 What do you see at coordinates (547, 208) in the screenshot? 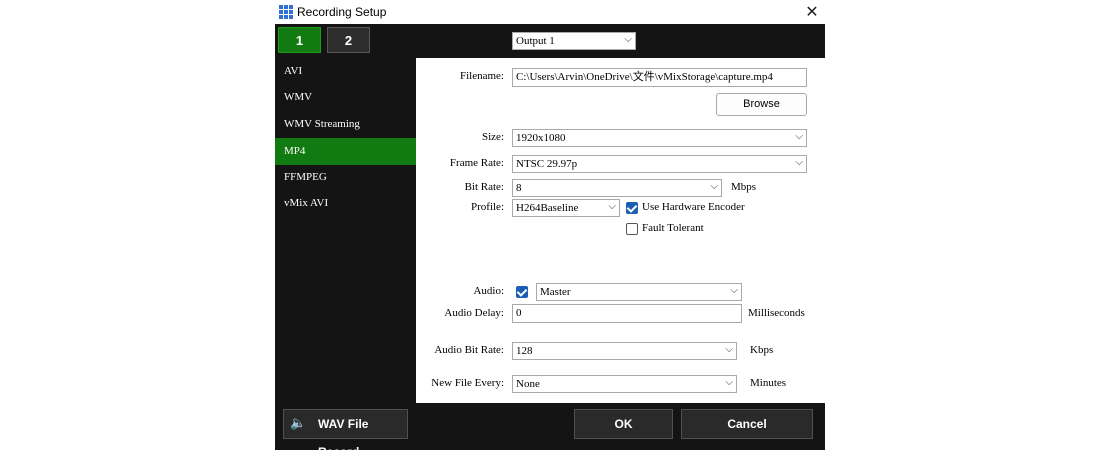
I see `profile-select-value: H264Baseline` at bounding box center [547, 208].